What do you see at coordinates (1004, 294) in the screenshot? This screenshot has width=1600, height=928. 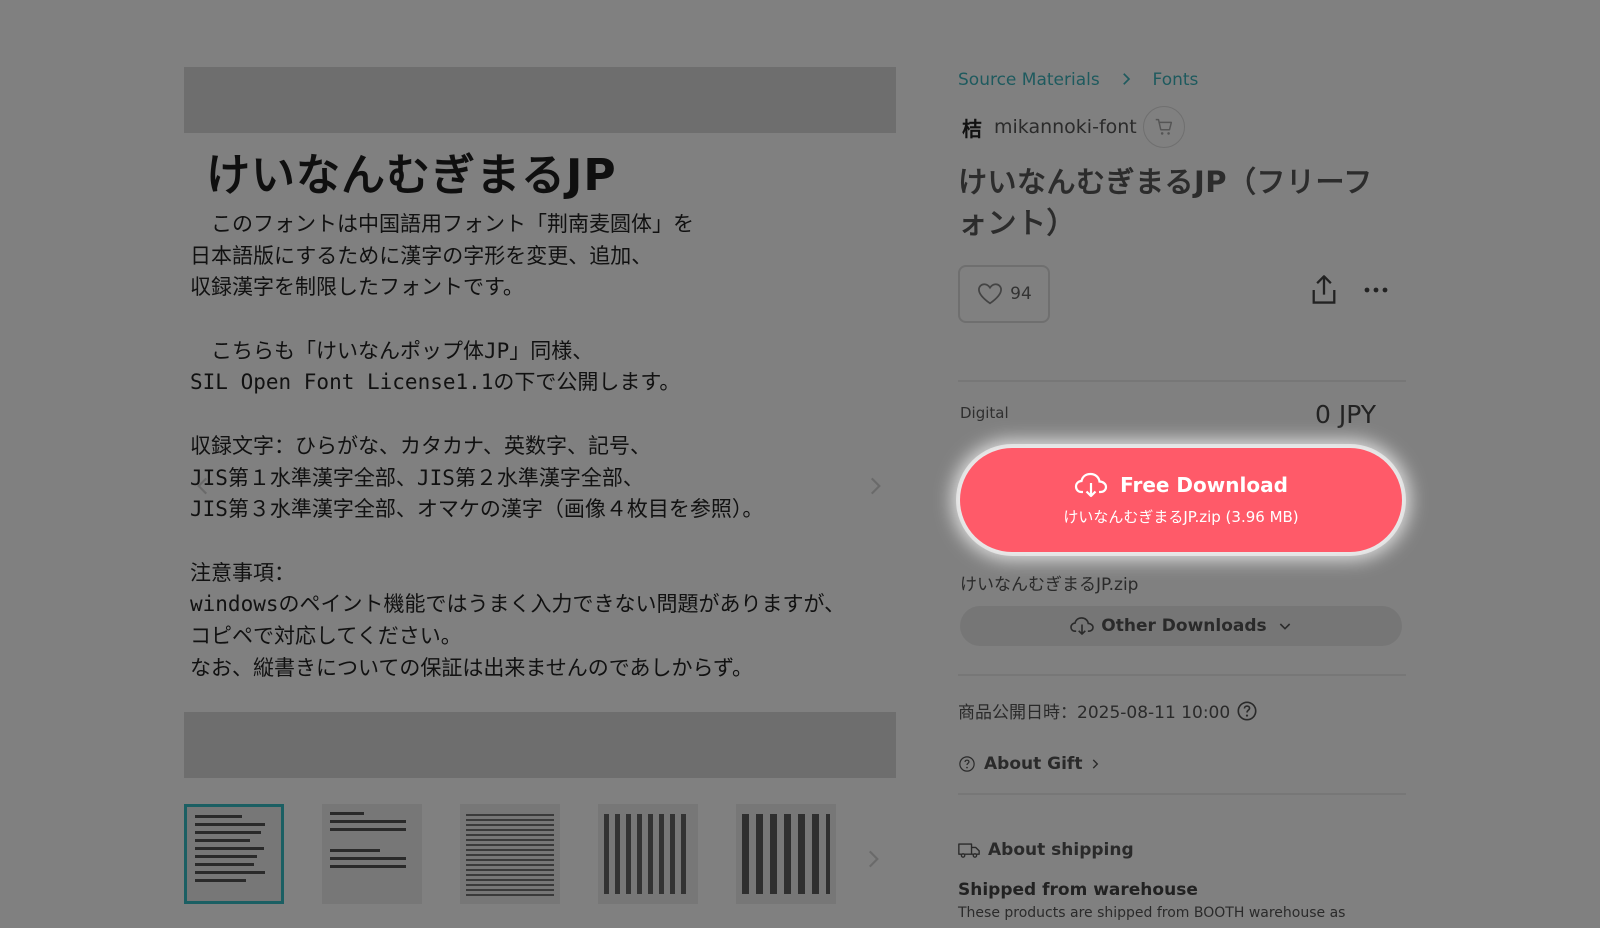 I see `like-button: 94` at bounding box center [1004, 294].